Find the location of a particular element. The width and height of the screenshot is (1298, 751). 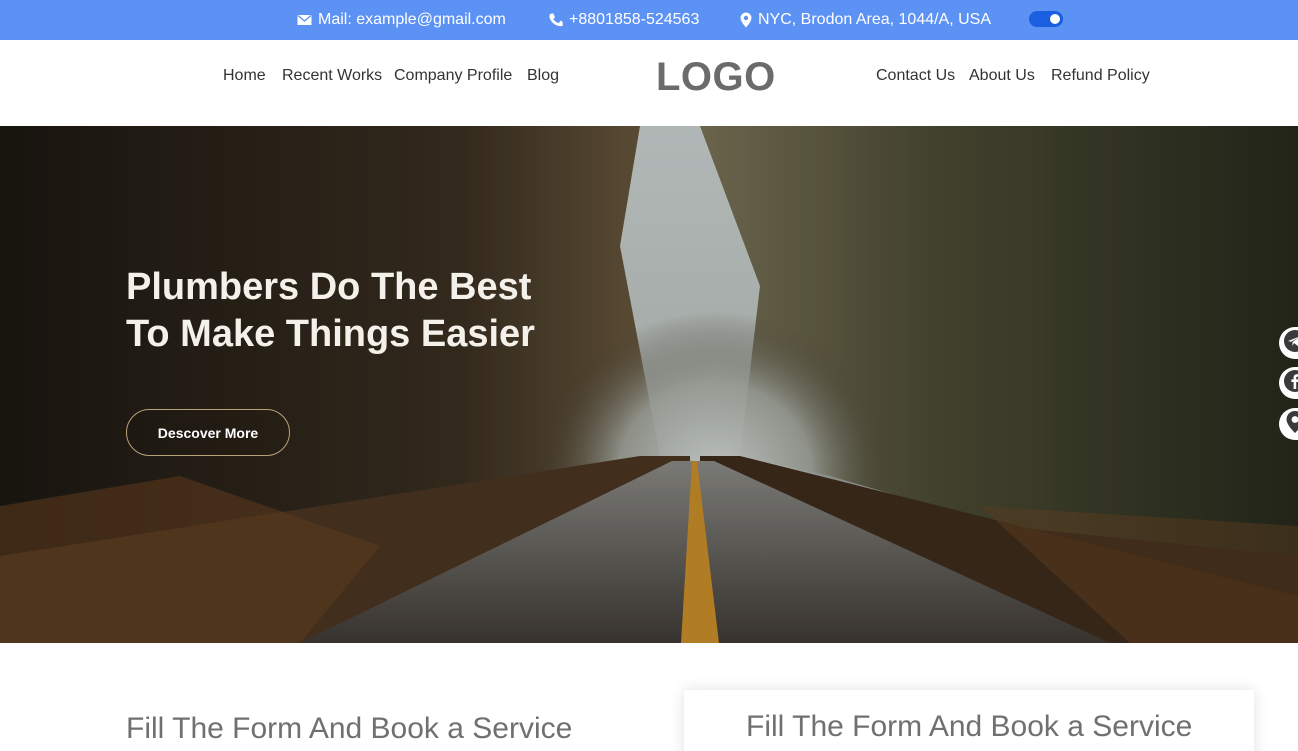

nav-about-us: About Us is located at coordinates (1002, 76).